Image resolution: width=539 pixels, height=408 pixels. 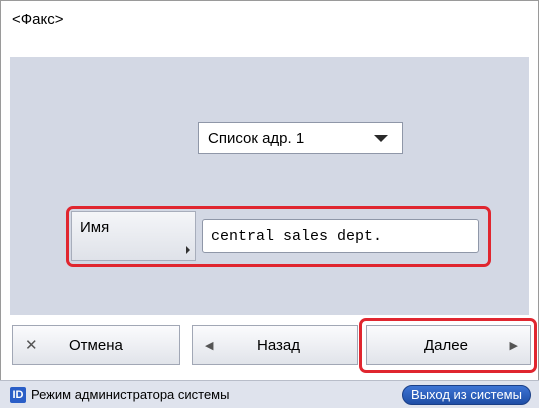 What do you see at coordinates (133, 236) in the screenshot?
I see `name-button: Имя` at bounding box center [133, 236].